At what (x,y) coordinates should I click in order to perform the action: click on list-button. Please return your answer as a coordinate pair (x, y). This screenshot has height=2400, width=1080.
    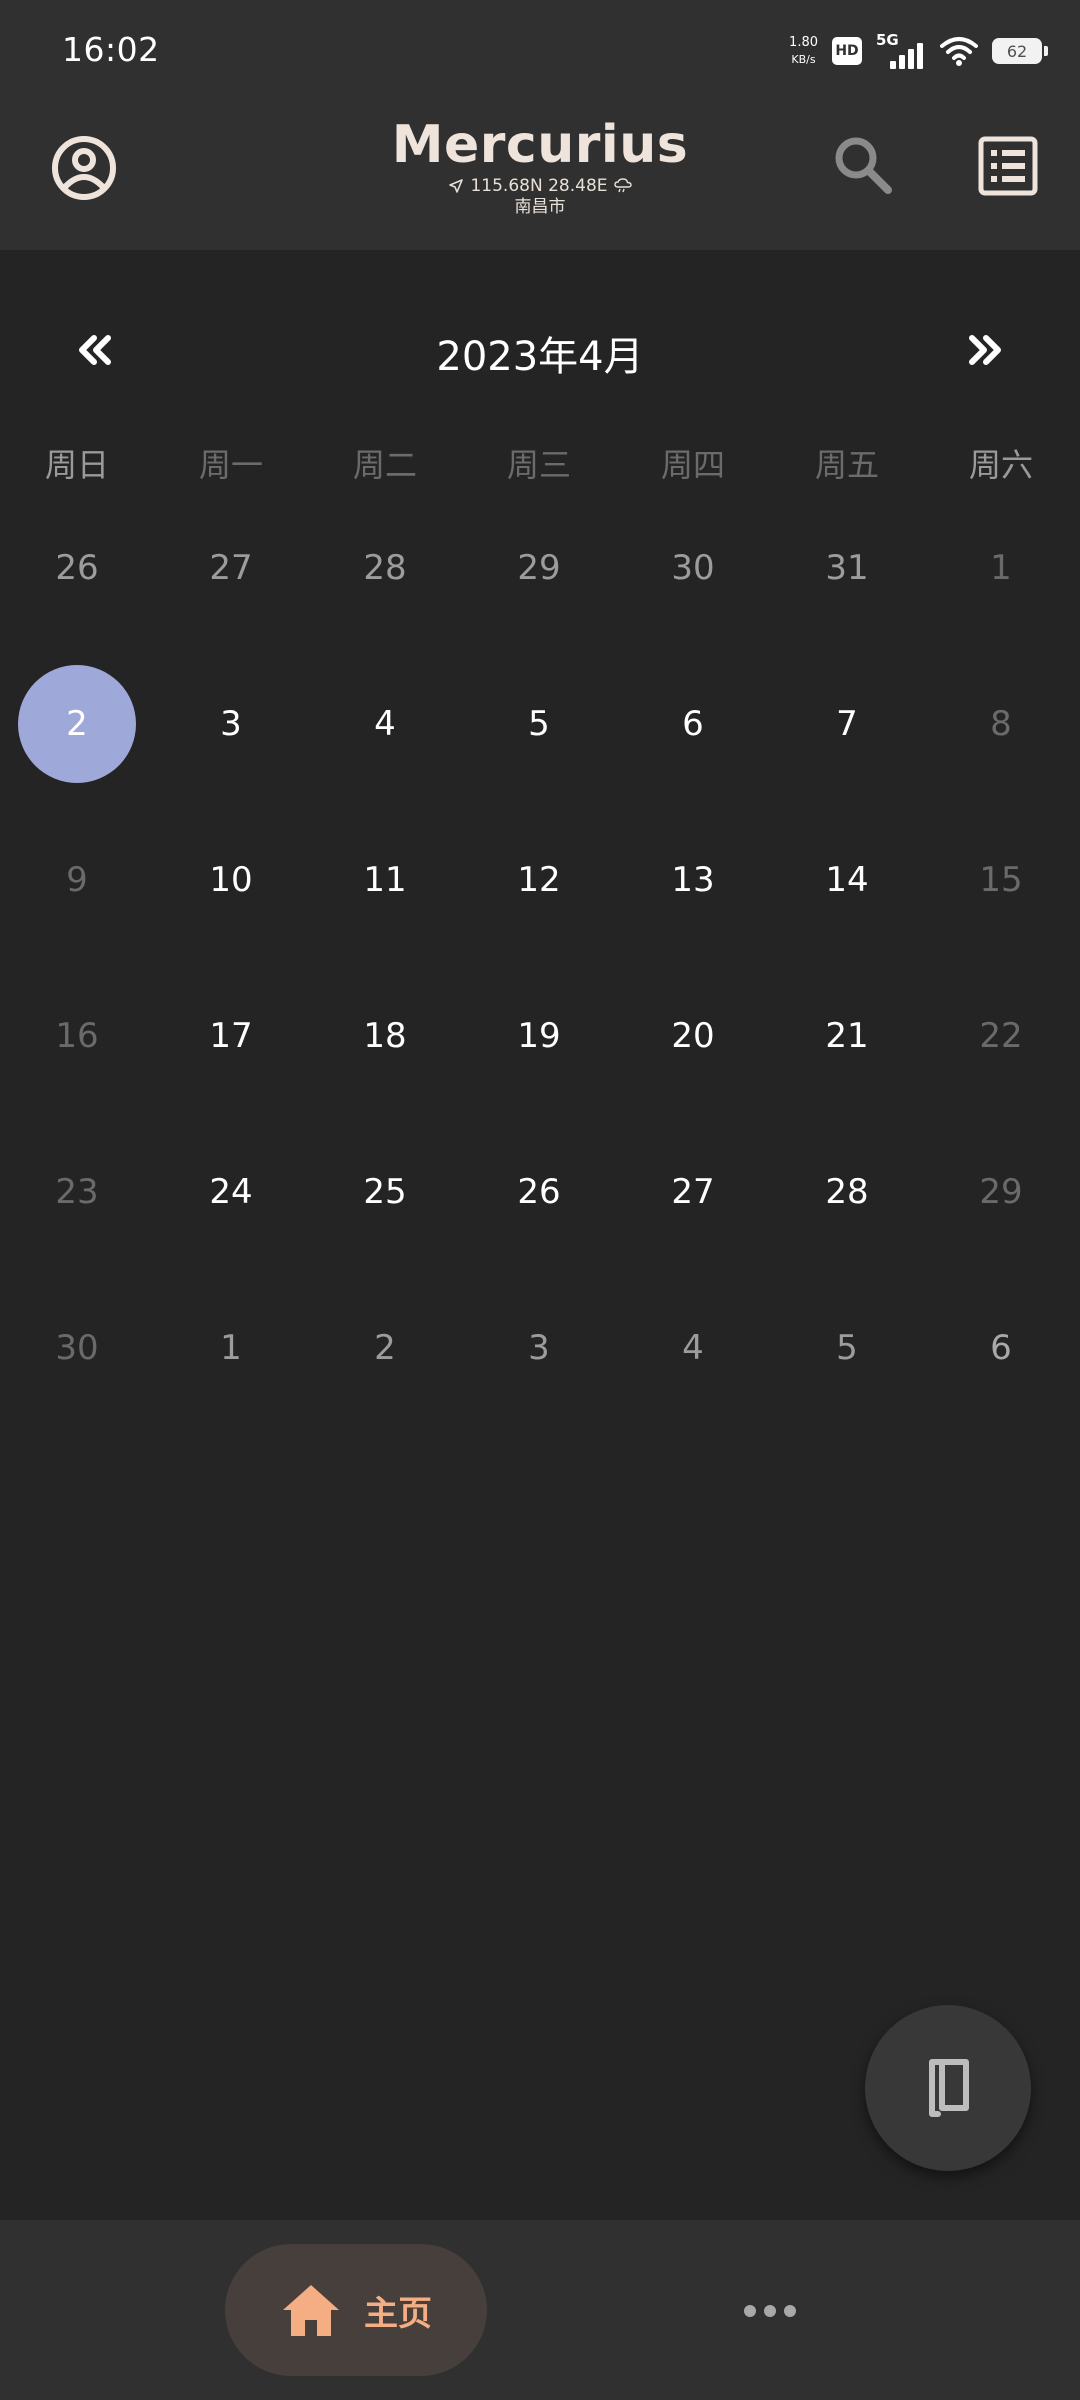
    Looking at the image, I should click on (1008, 166).